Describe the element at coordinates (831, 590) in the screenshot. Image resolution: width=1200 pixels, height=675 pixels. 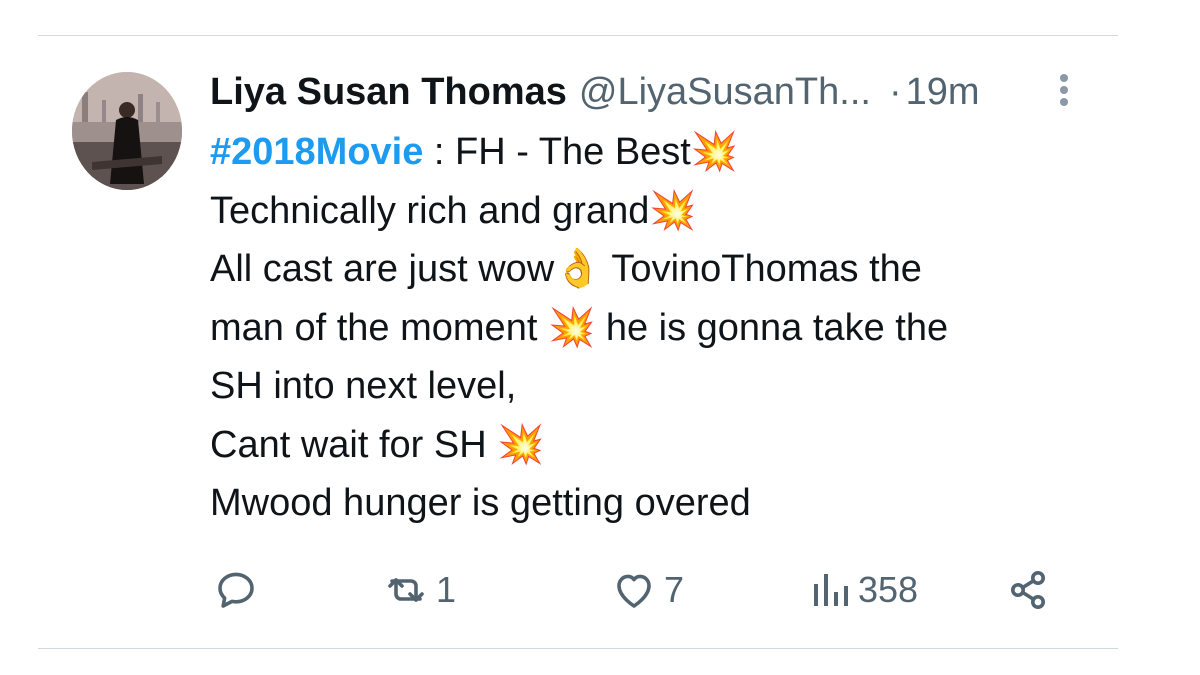
I see `bar-chart-icon` at that location.